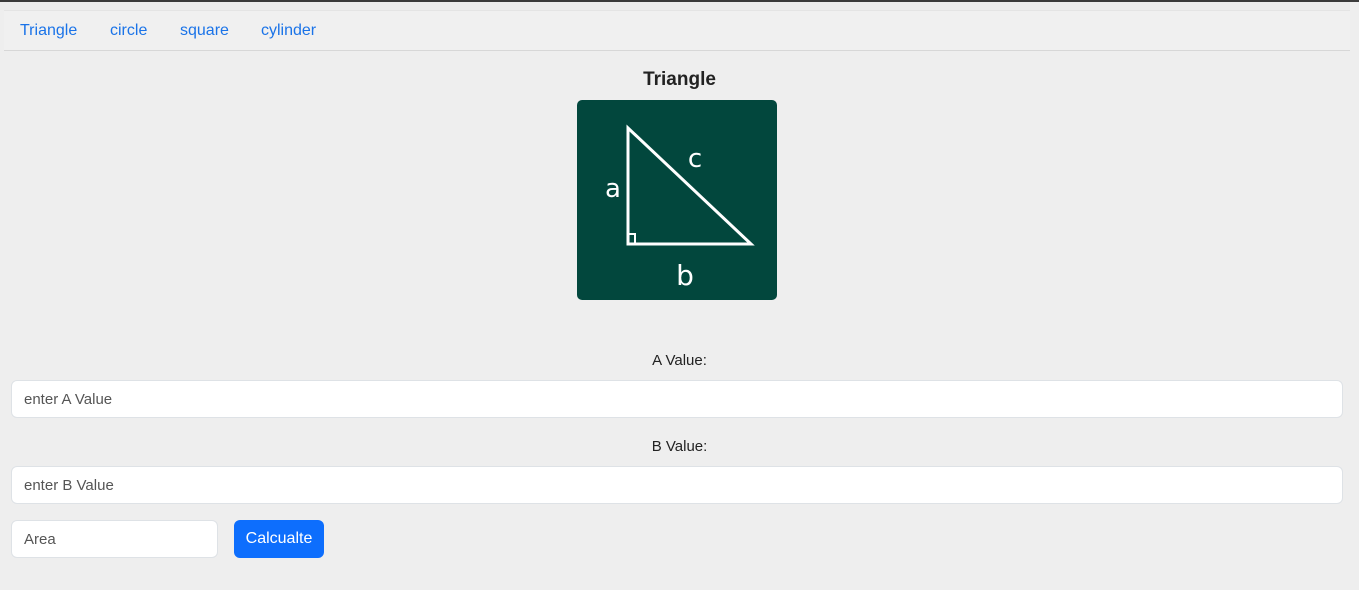  What do you see at coordinates (685, 275) in the screenshot?
I see `side-b-label: b` at bounding box center [685, 275].